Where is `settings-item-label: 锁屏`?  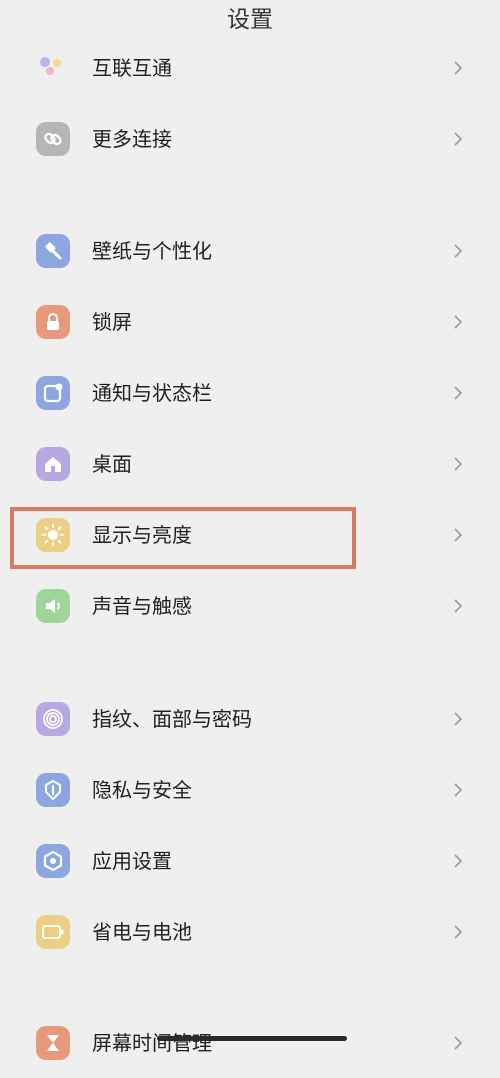 settings-item-label: 锁屏 is located at coordinates (112, 322).